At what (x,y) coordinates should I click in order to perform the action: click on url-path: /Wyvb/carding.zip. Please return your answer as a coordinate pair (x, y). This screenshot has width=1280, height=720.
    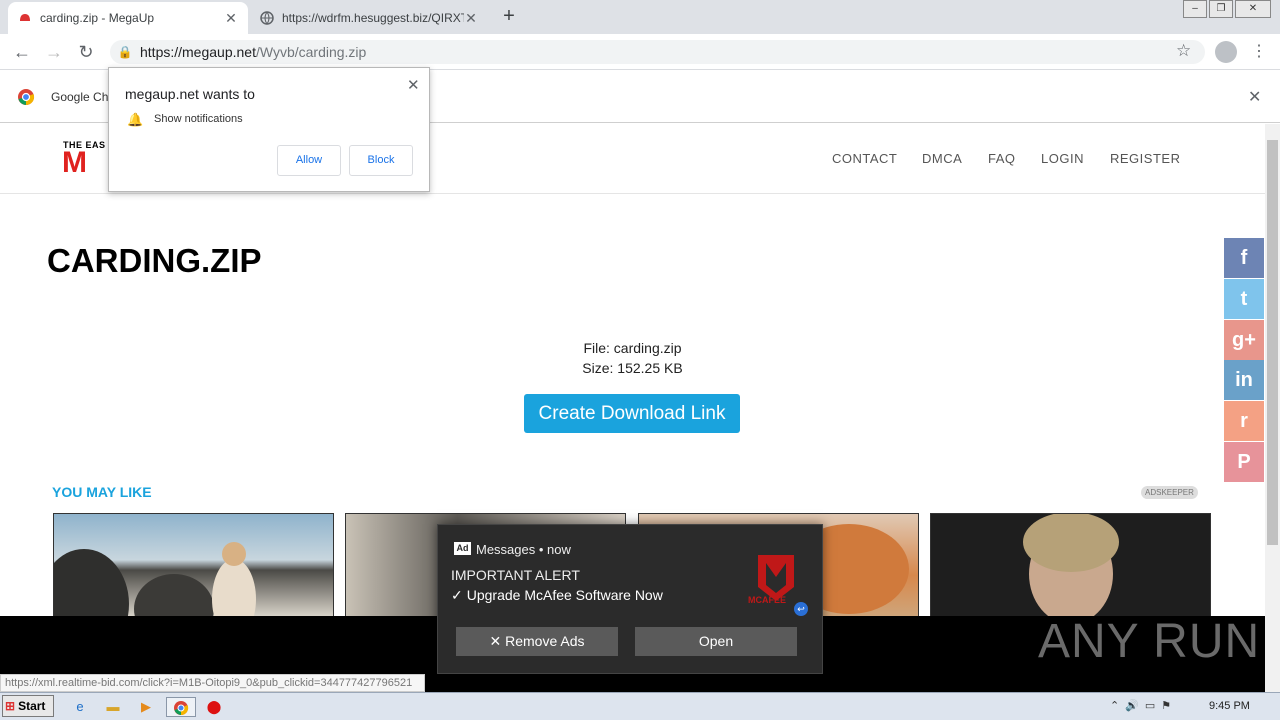
    Looking at the image, I should click on (311, 52).